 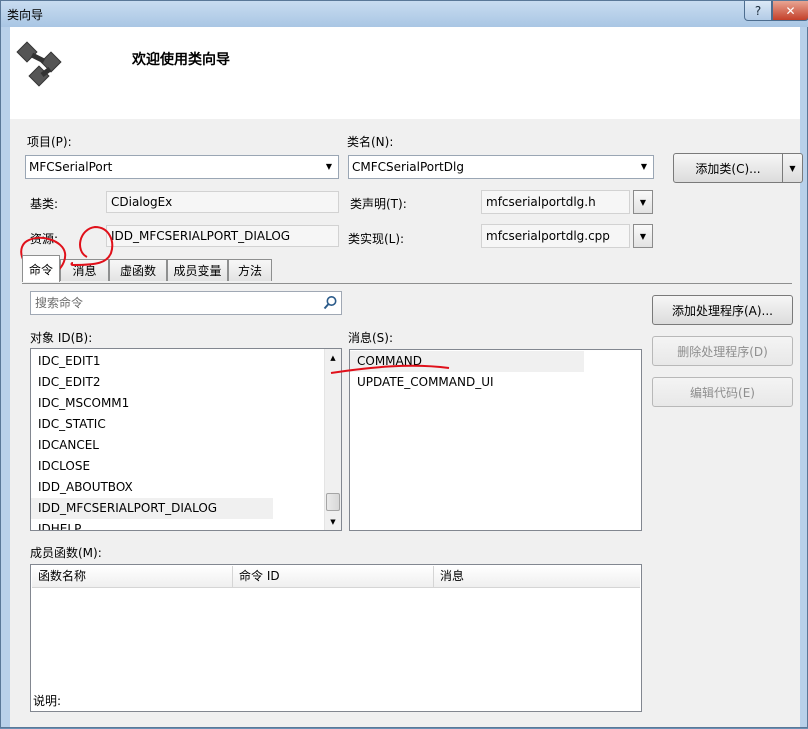 What do you see at coordinates (378, 204) in the screenshot?
I see `class-decl-label: 类声明(T):` at bounding box center [378, 204].